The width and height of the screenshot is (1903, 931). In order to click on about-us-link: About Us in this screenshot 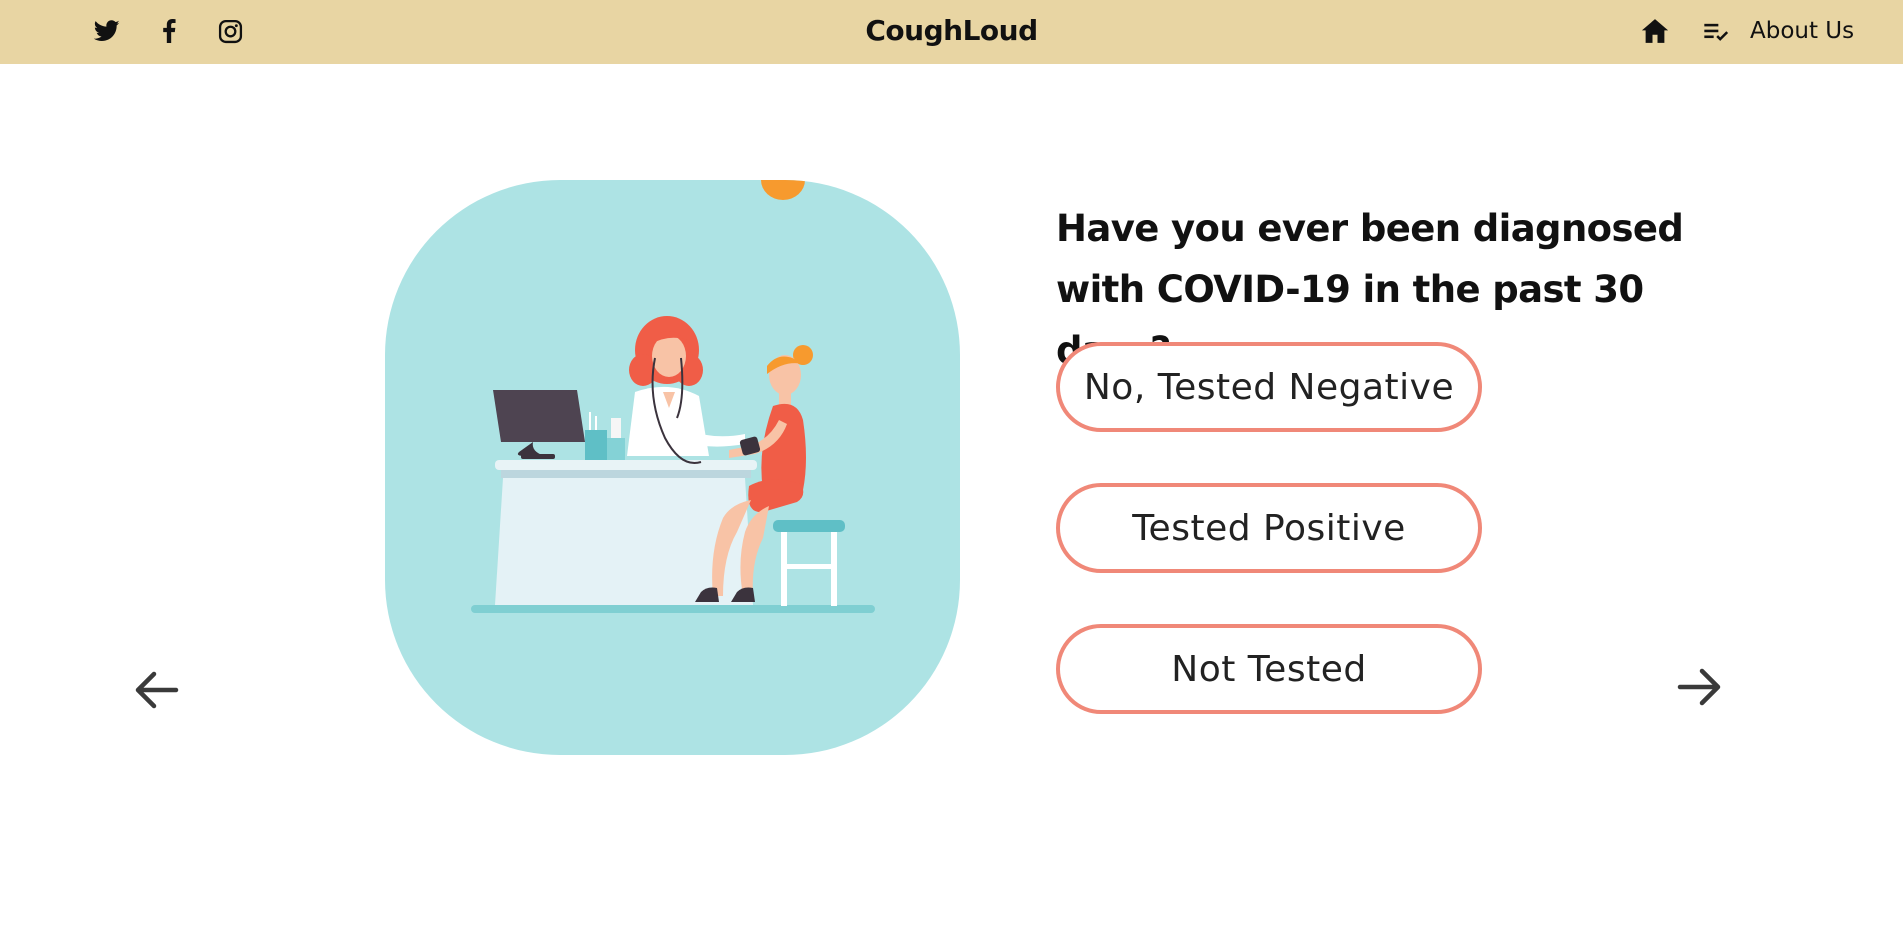, I will do `click(1802, 32)`.